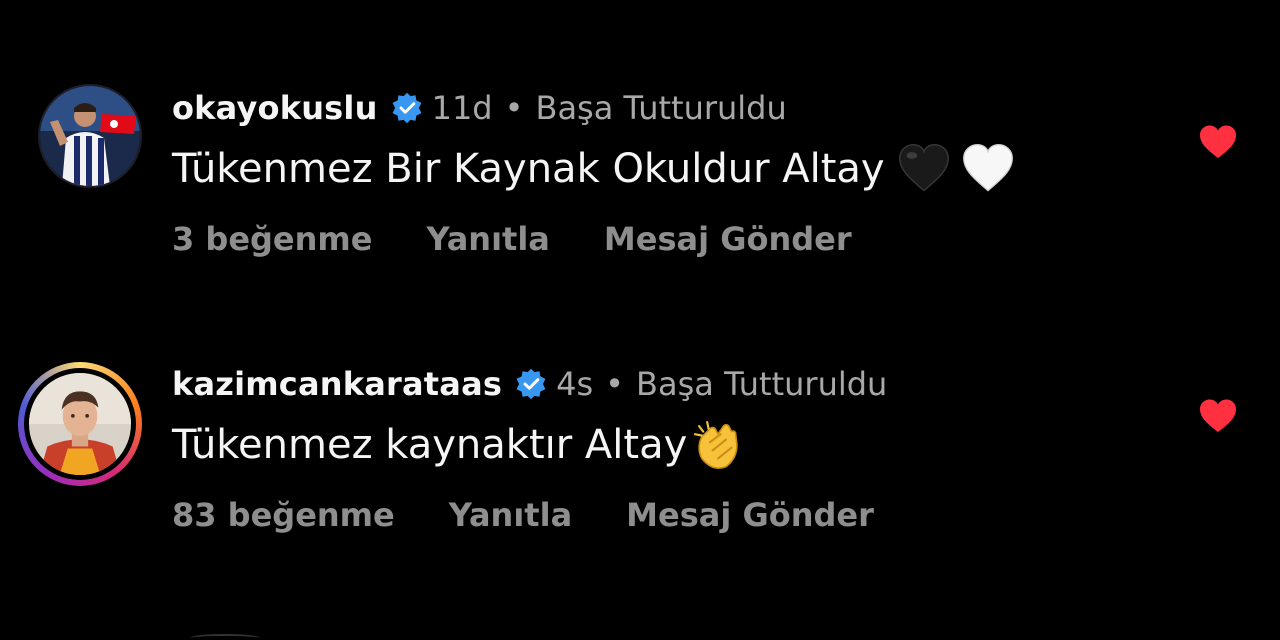  I want to click on username: okayokuslu, so click(275, 108).